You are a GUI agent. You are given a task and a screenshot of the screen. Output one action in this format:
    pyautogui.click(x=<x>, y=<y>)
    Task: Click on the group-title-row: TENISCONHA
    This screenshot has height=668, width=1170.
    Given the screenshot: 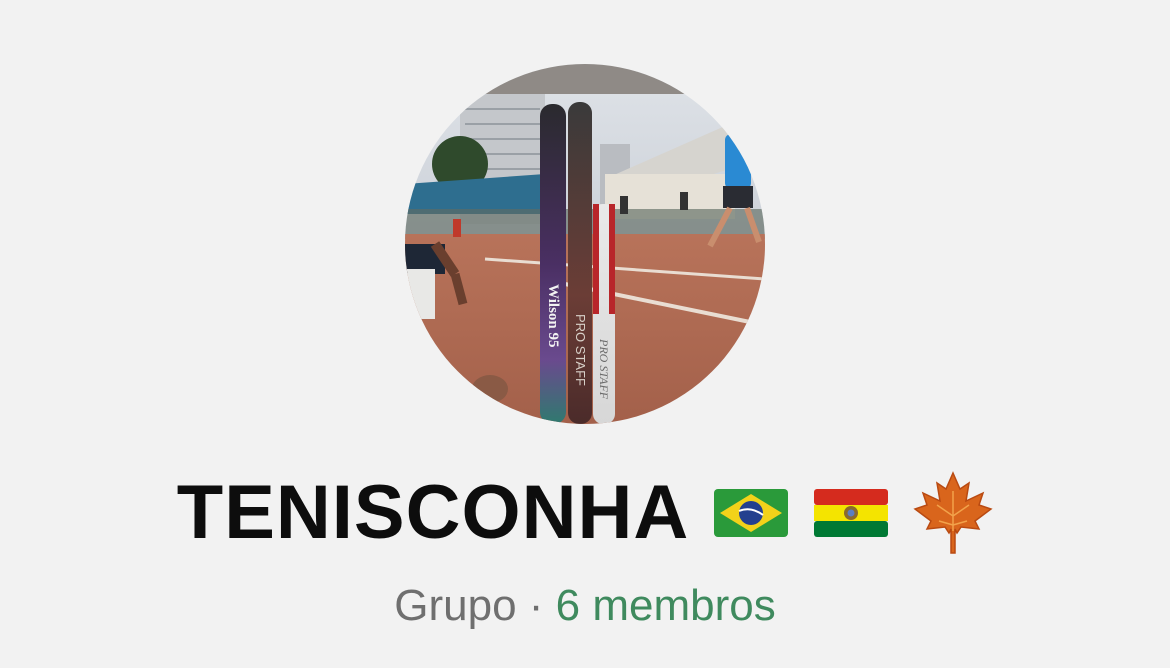 What is the action you would take?
    pyautogui.click(x=585, y=513)
    